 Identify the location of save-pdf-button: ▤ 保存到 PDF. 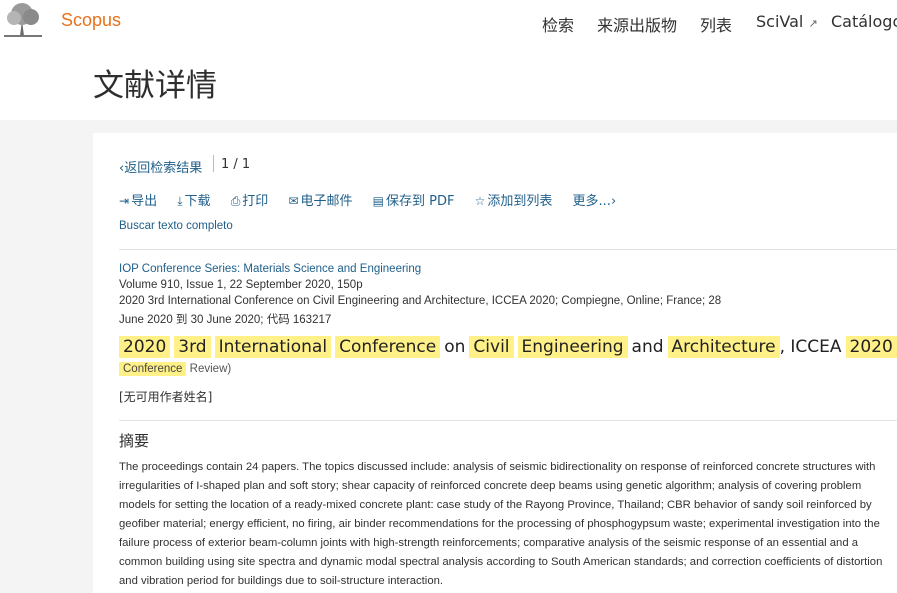
(414, 199).